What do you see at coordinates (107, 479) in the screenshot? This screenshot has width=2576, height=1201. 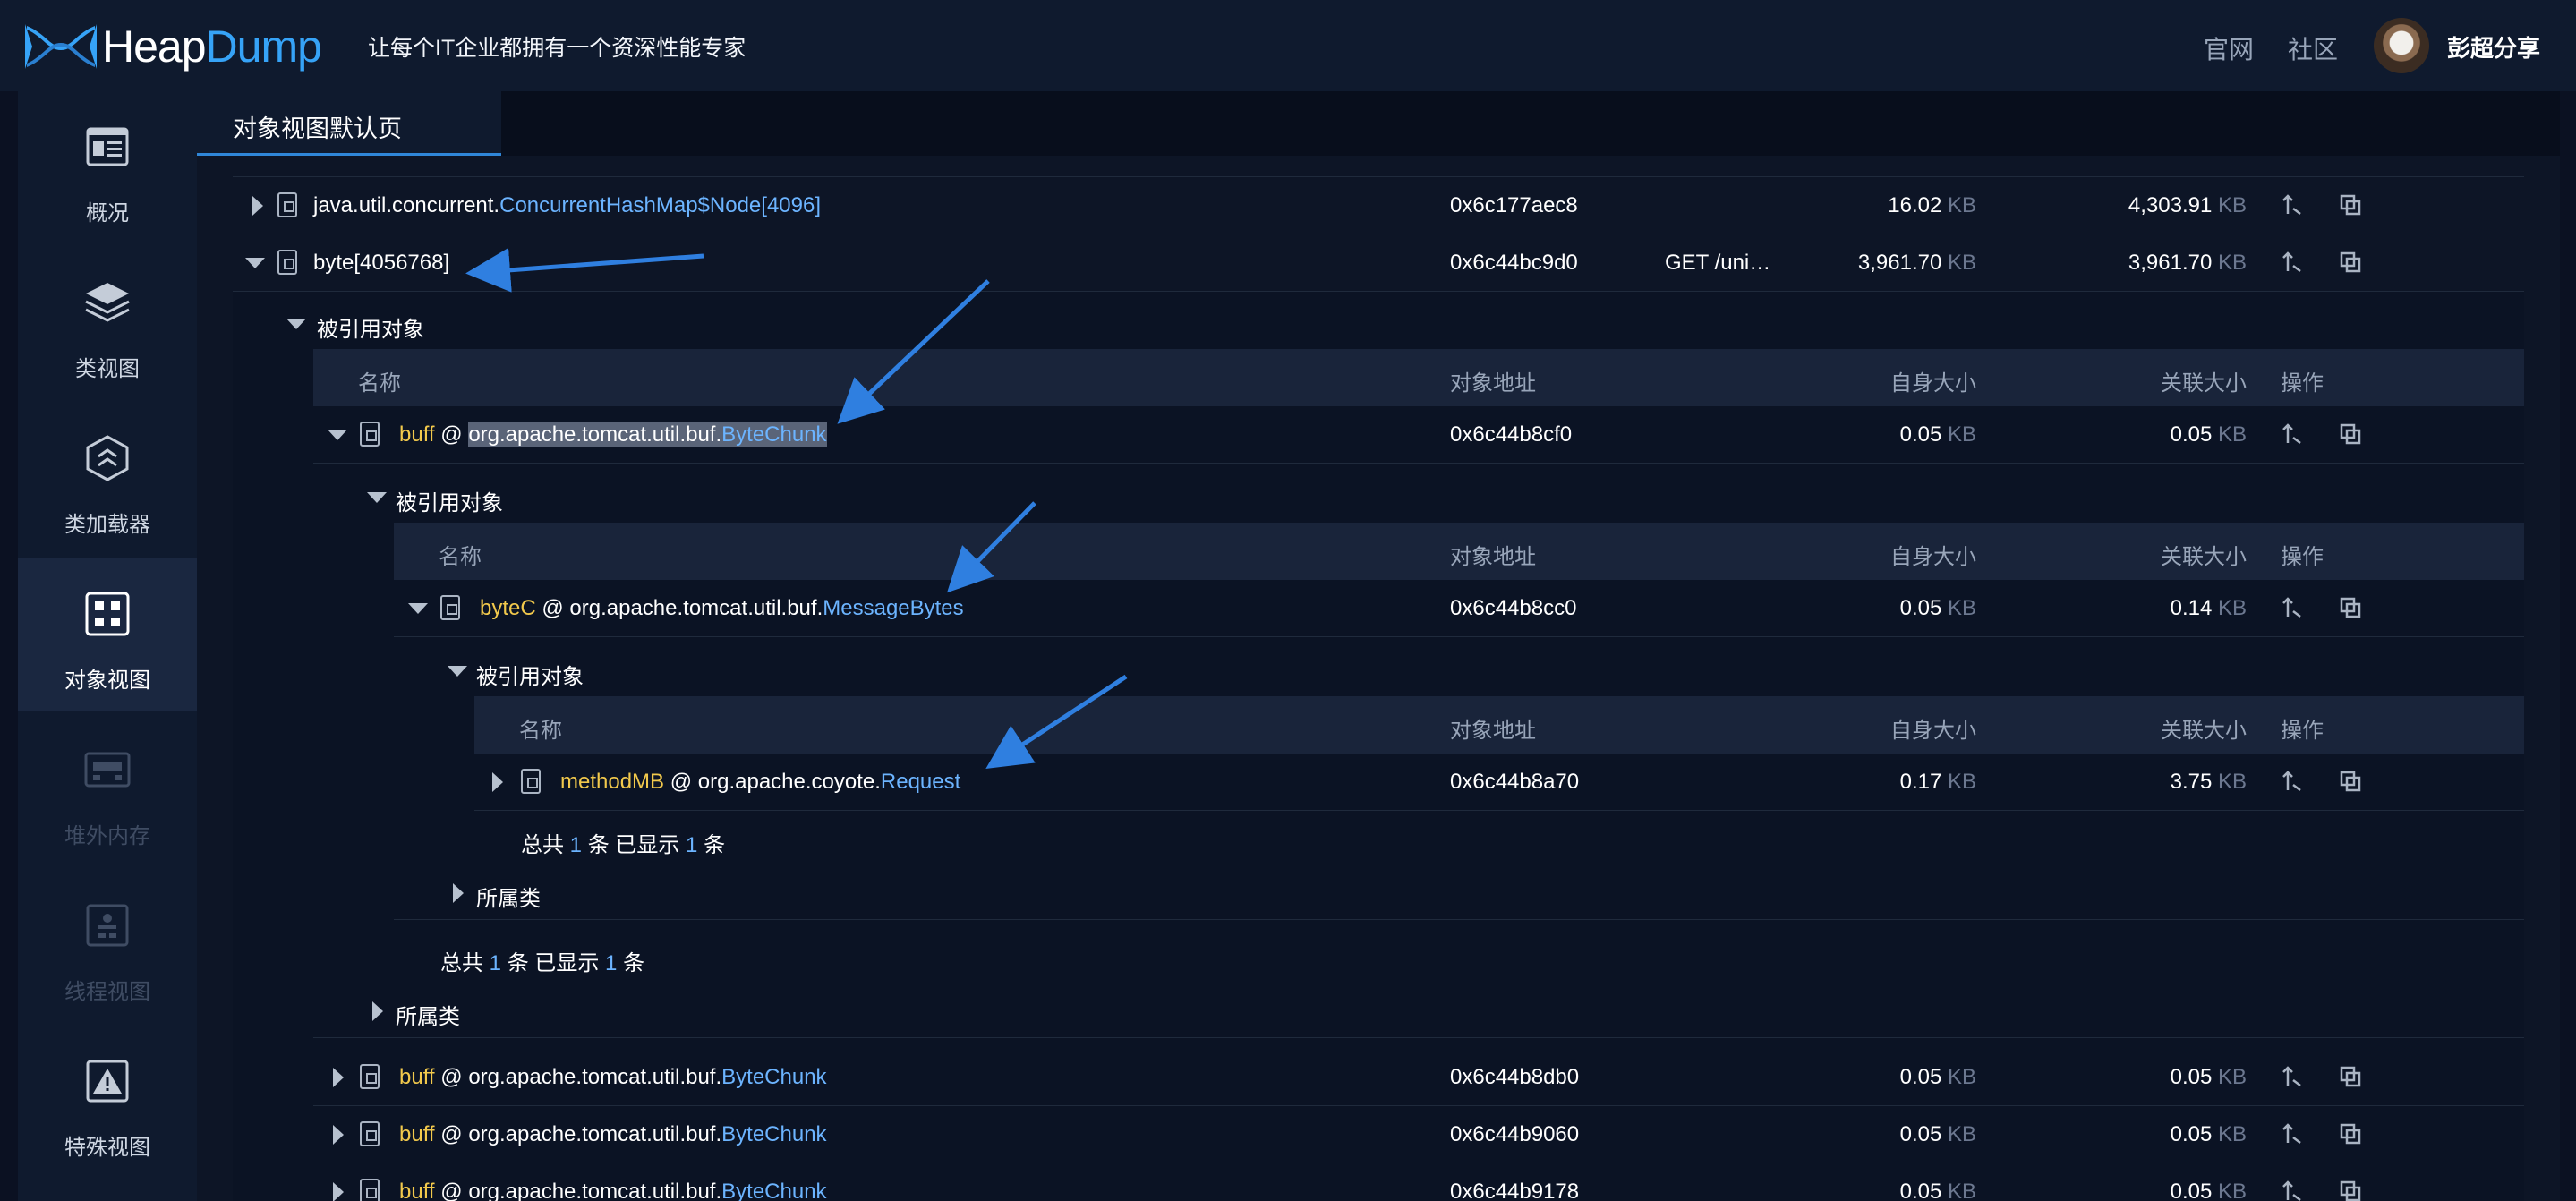 I see `sidebar-item-classloader: 类加载器` at bounding box center [107, 479].